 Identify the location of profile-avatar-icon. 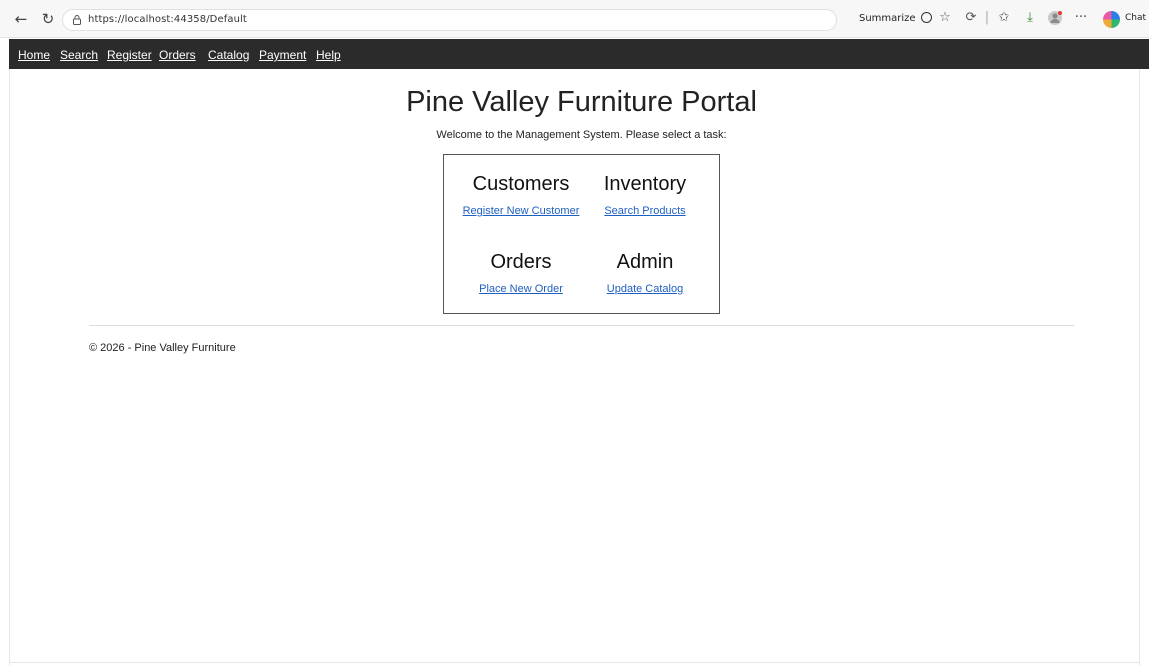
(1055, 18).